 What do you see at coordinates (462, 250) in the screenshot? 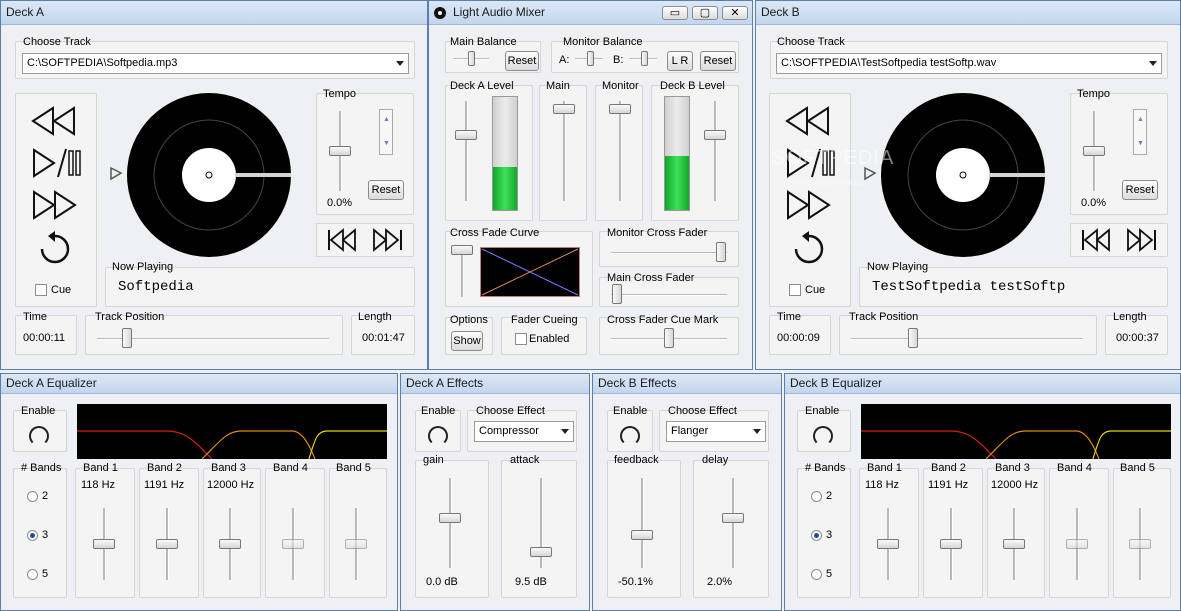
I see `cross-fade-curve-slider` at bounding box center [462, 250].